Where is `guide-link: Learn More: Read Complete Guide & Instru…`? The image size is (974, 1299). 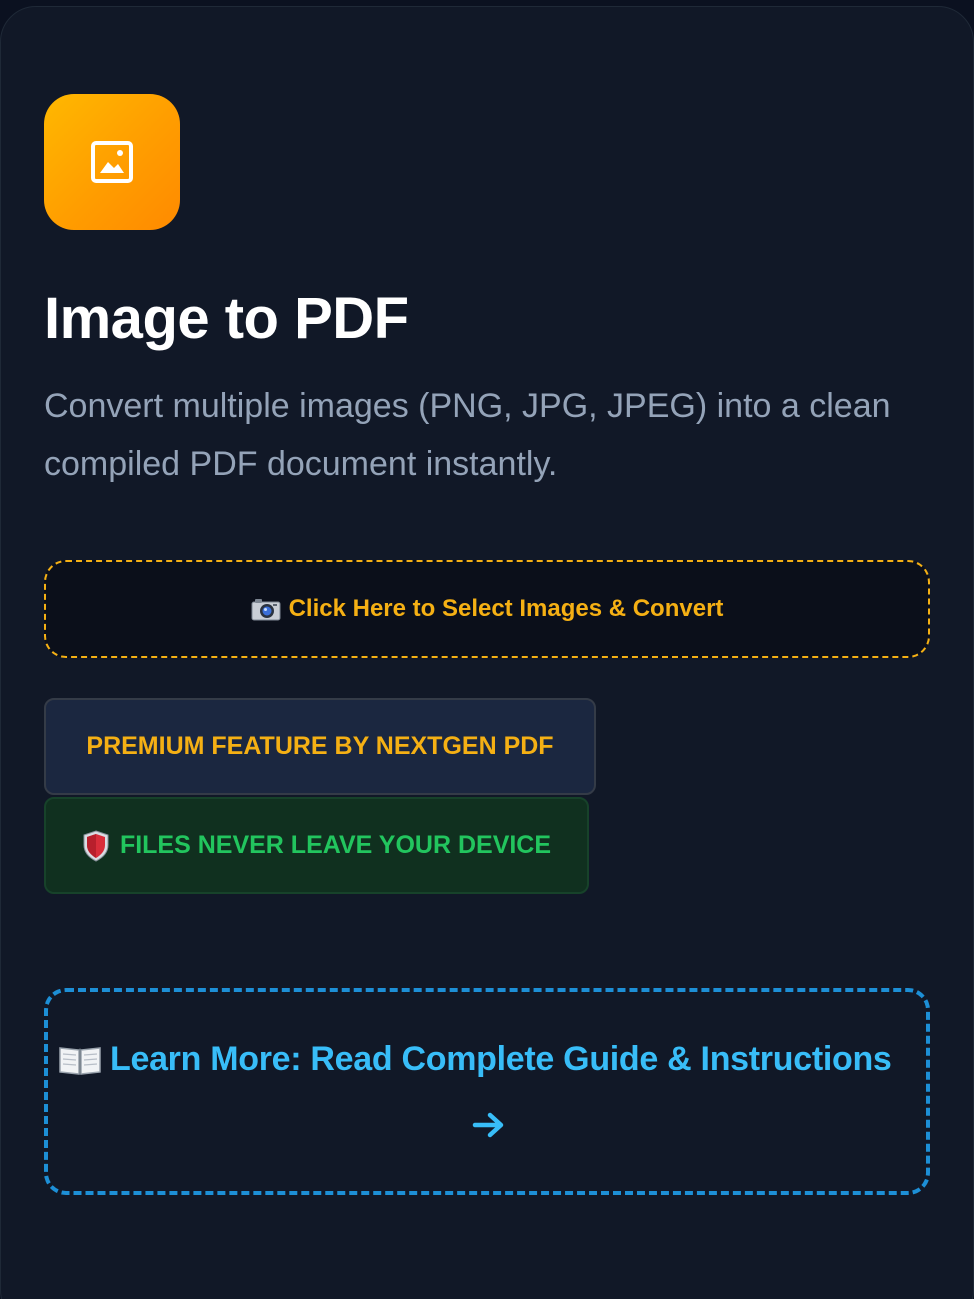 guide-link: Learn More: Read Complete Guide & Instru… is located at coordinates (487, 1091).